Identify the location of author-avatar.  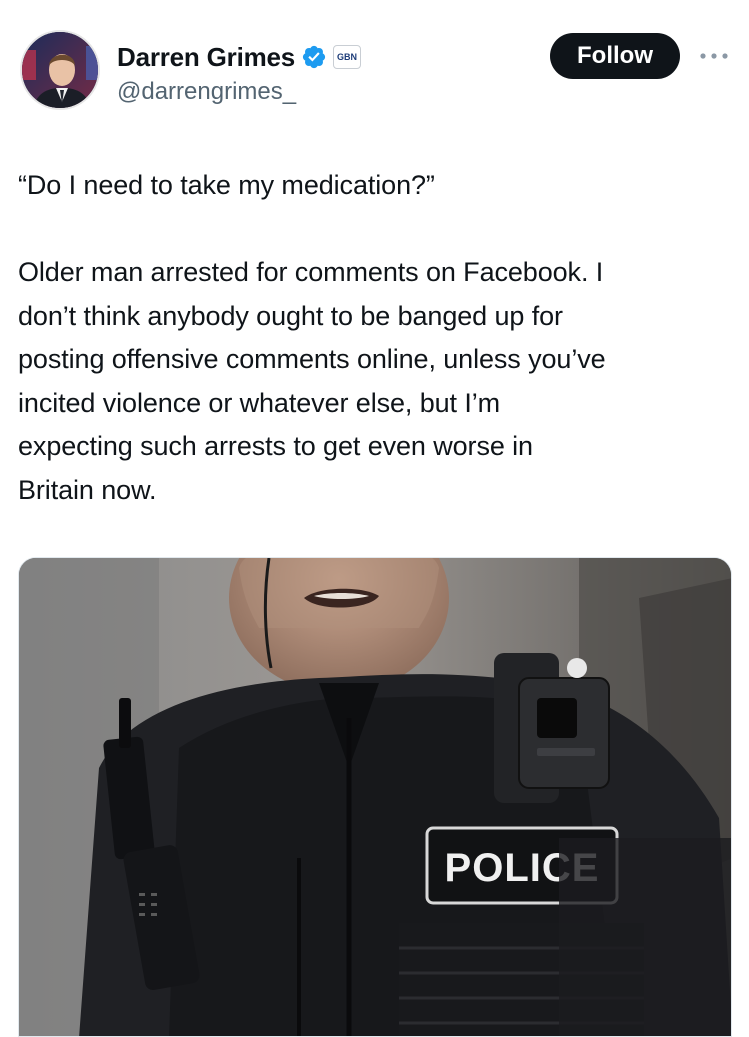
(60, 70).